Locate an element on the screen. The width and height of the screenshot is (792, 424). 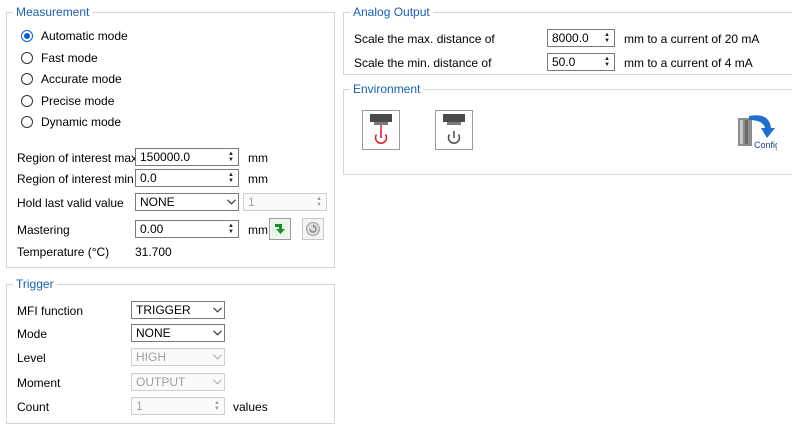
analog-max-value: 8000.0 is located at coordinates (574, 38).